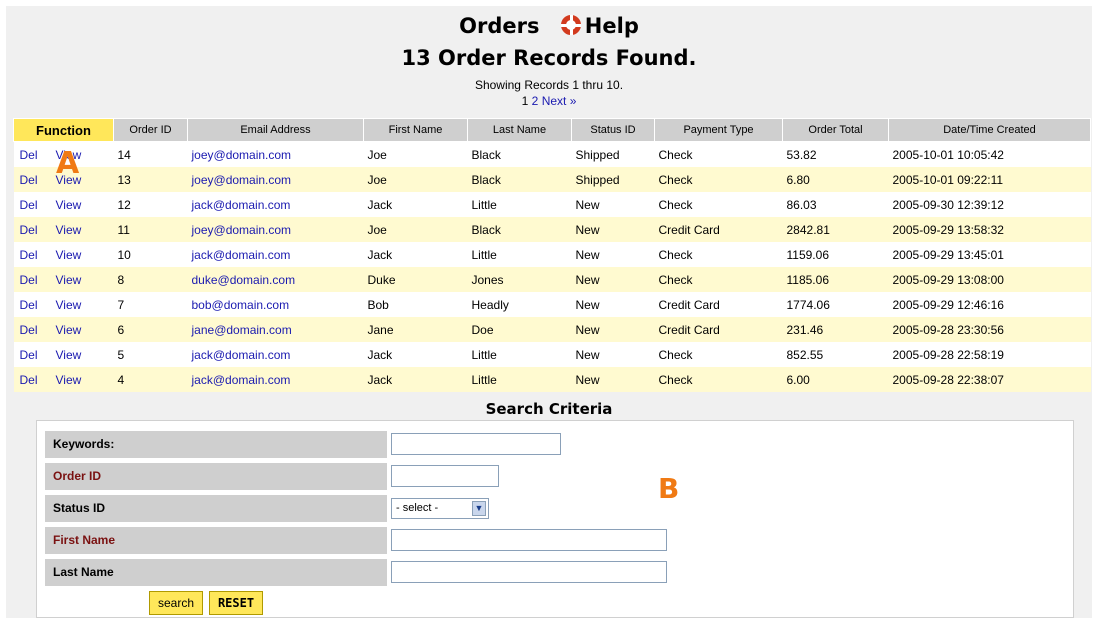  Describe the element at coordinates (835, 229) in the screenshot. I see `order-total-cell: 2842.81` at that location.